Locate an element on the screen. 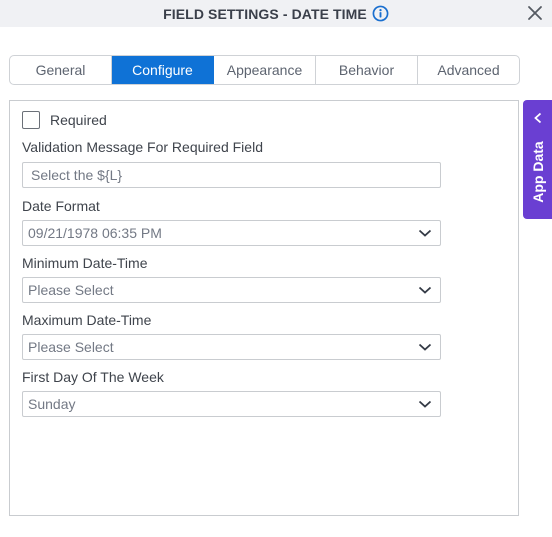 Image resolution: width=552 pixels, height=537 pixels. tab-appearance: Appearance is located at coordinates (265, 70).